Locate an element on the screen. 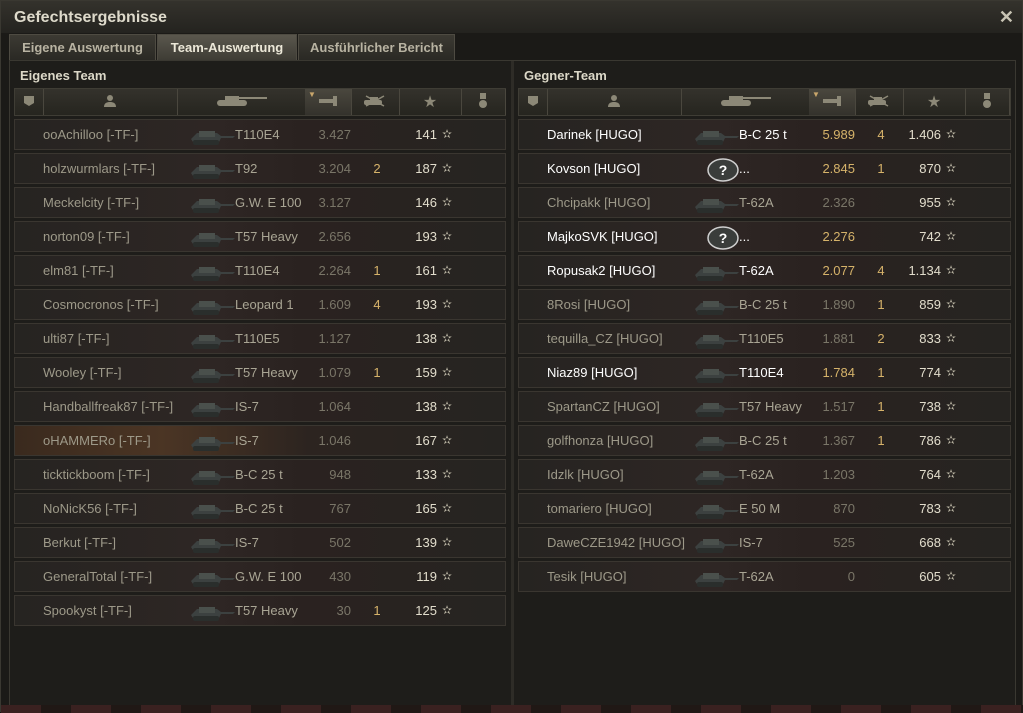 The width and height of the screenshot is (1023, 713). player-name: GeneralTotal [-TF-] is located at coordinates (98, 576).